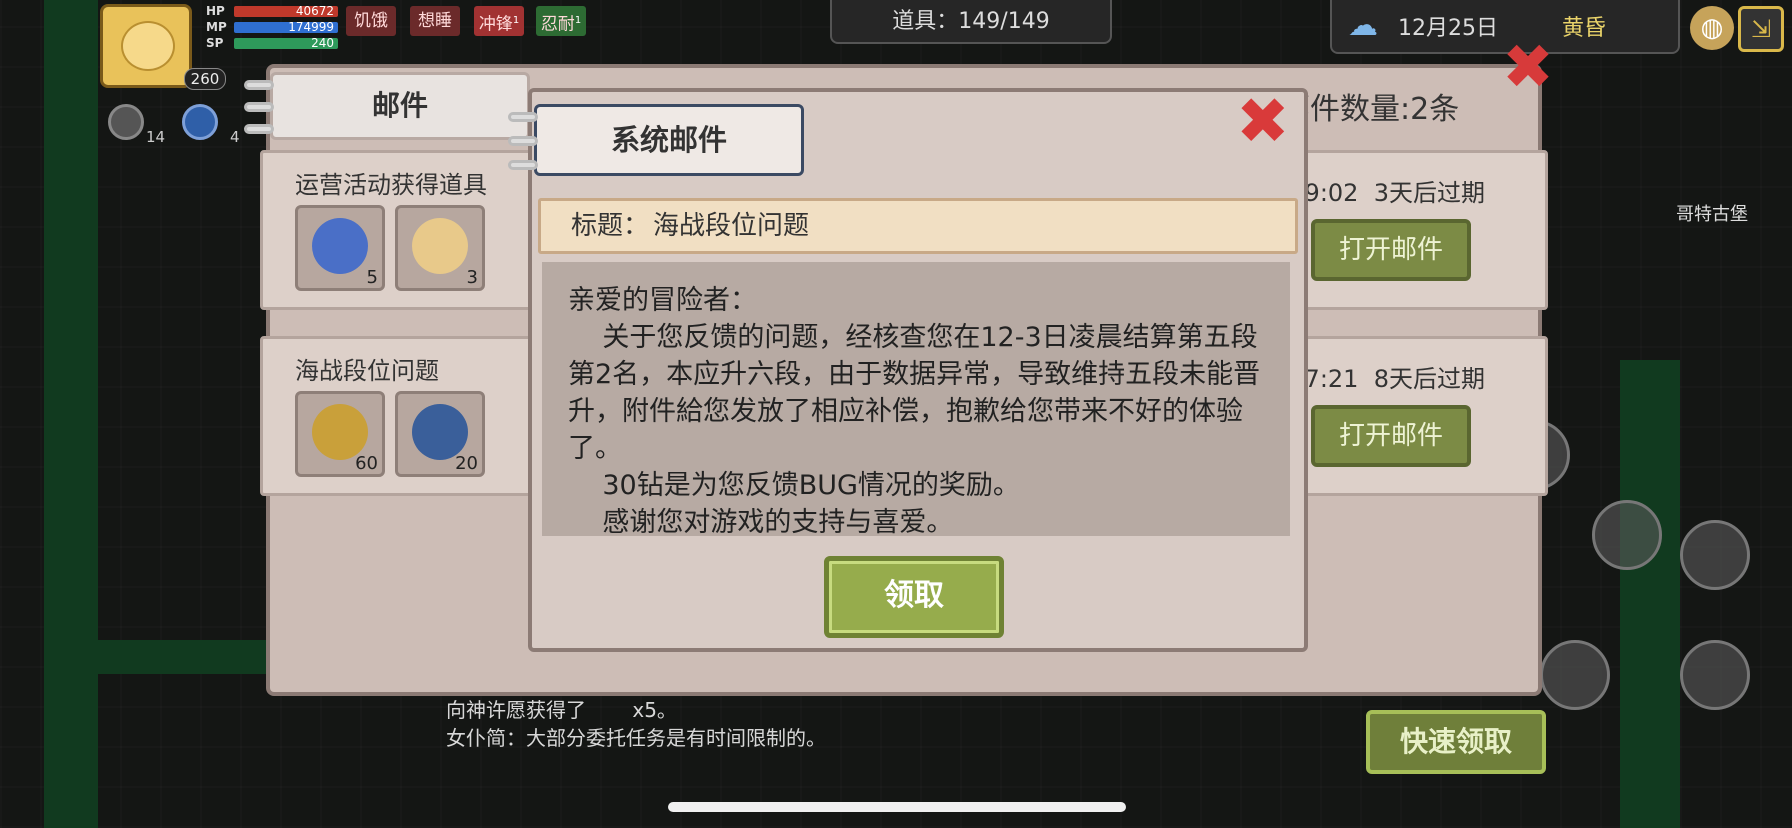 Image resolution: width=1792 pixels, height=828 pixels. I want to click on status-tag-hunger: 饥饿, so click(371, 21).